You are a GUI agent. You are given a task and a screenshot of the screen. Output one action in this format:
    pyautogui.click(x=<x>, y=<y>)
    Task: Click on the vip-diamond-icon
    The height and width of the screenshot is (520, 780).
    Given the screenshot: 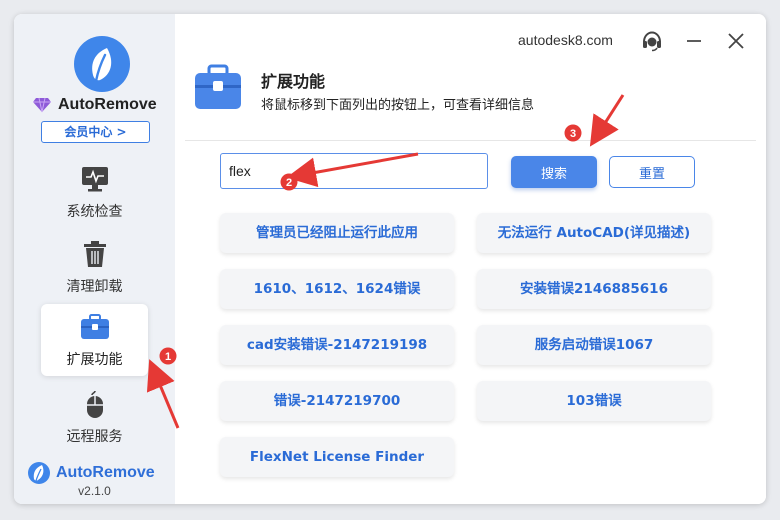 What is the action you would take?
    pyautogui.click(x=42, y=105)
    